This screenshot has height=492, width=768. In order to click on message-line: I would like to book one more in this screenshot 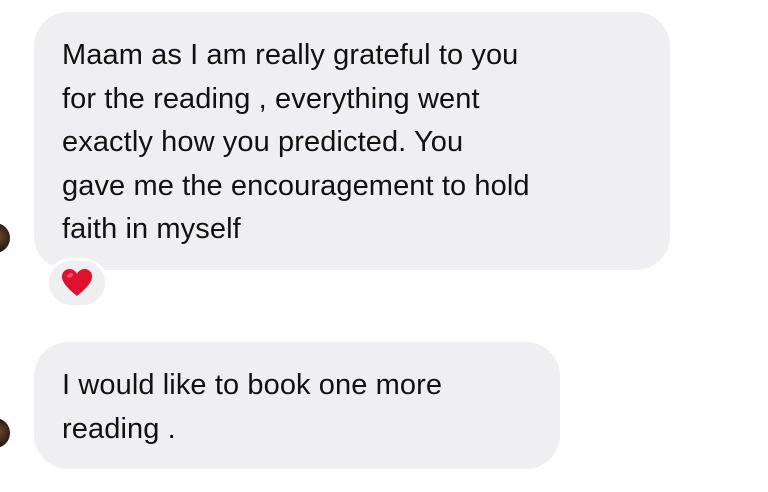, I will do `click(252, 385)`.